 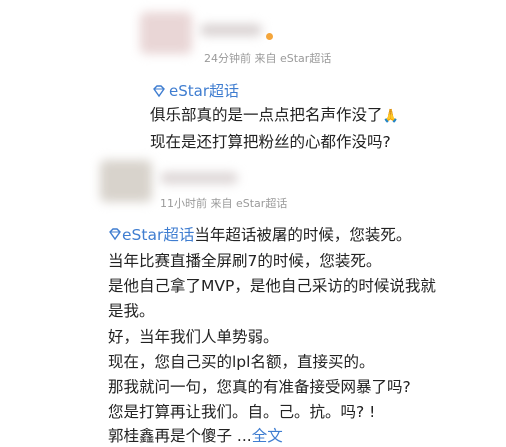 I want to click on post-text-line: 现在是还打算把粉丝的心都作没吗?, so click(x=270, y=142).